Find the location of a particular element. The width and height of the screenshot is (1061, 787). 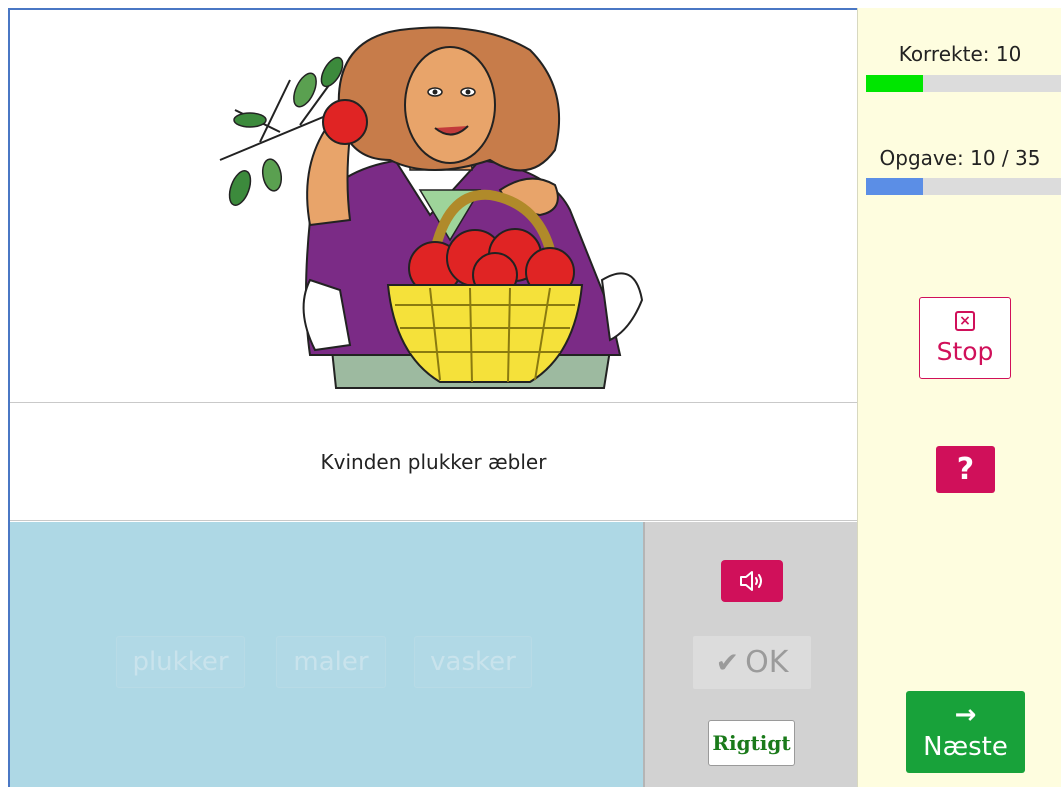

opgave-progress-bar is located at coordinates (963, 186).